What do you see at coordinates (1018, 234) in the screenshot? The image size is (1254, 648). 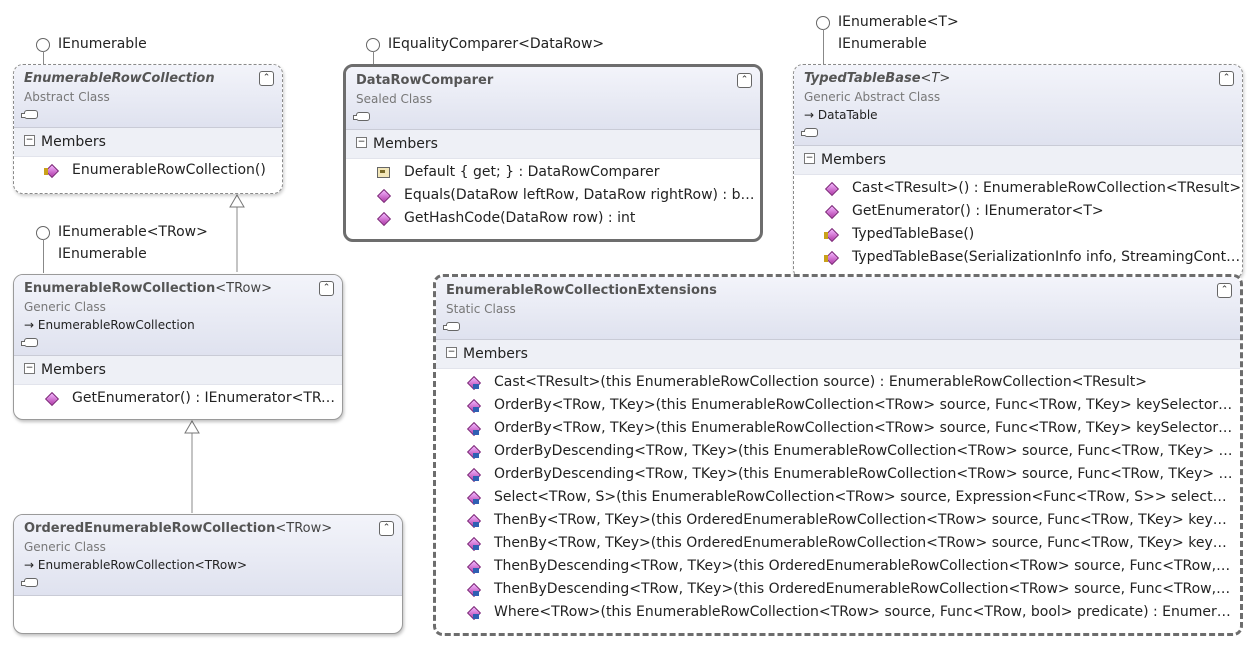 I see `member-row: TypedTableBase()` at bounding box center [1018, 234].